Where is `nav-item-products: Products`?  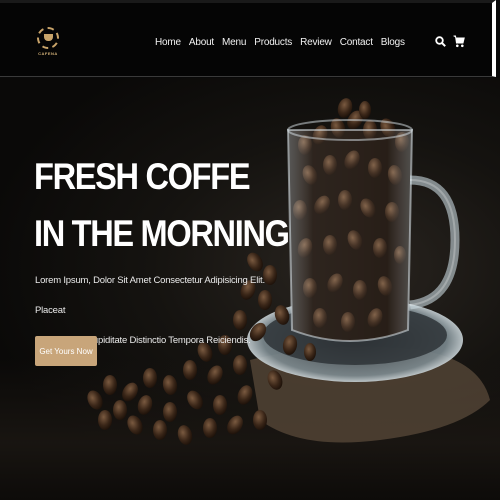
nav-item-products: Products is located at coordinates (273, 42).